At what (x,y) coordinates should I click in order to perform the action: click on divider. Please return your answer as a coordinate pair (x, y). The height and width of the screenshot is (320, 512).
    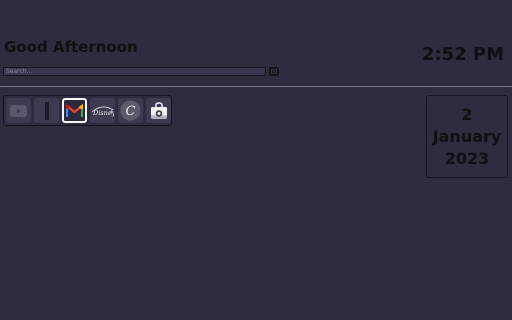
    Looking at the image, I should click on (256, 86).